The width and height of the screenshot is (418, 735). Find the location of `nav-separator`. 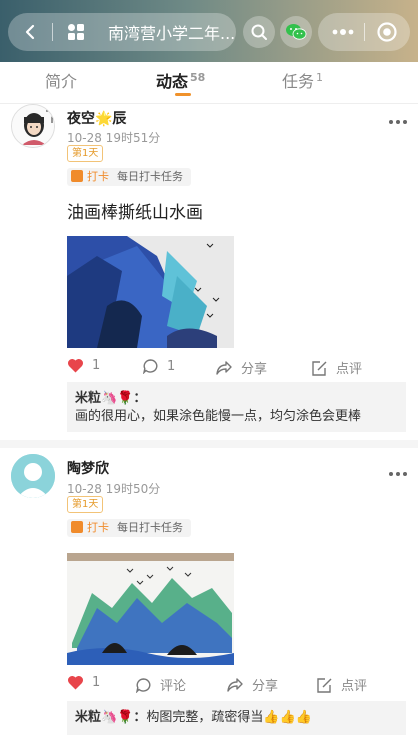

nav-separator is located at coordinates (52, 32).